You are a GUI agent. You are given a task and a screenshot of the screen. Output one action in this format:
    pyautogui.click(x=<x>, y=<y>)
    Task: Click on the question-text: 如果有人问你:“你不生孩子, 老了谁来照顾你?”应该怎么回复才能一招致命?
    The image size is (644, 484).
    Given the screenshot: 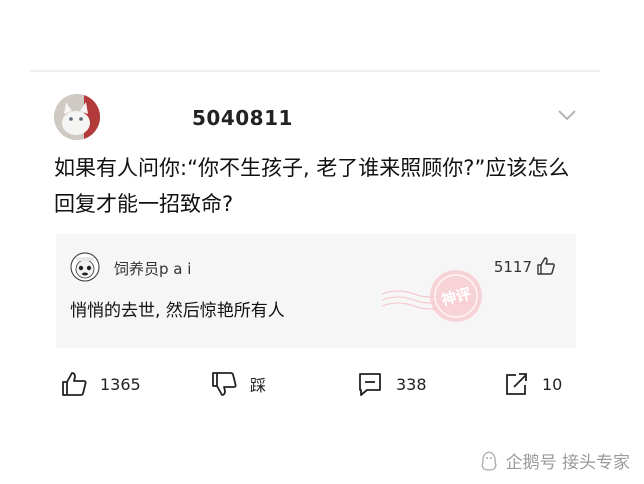 What is the action you would take?
    pyautogui.click(x=312, y=186)
    